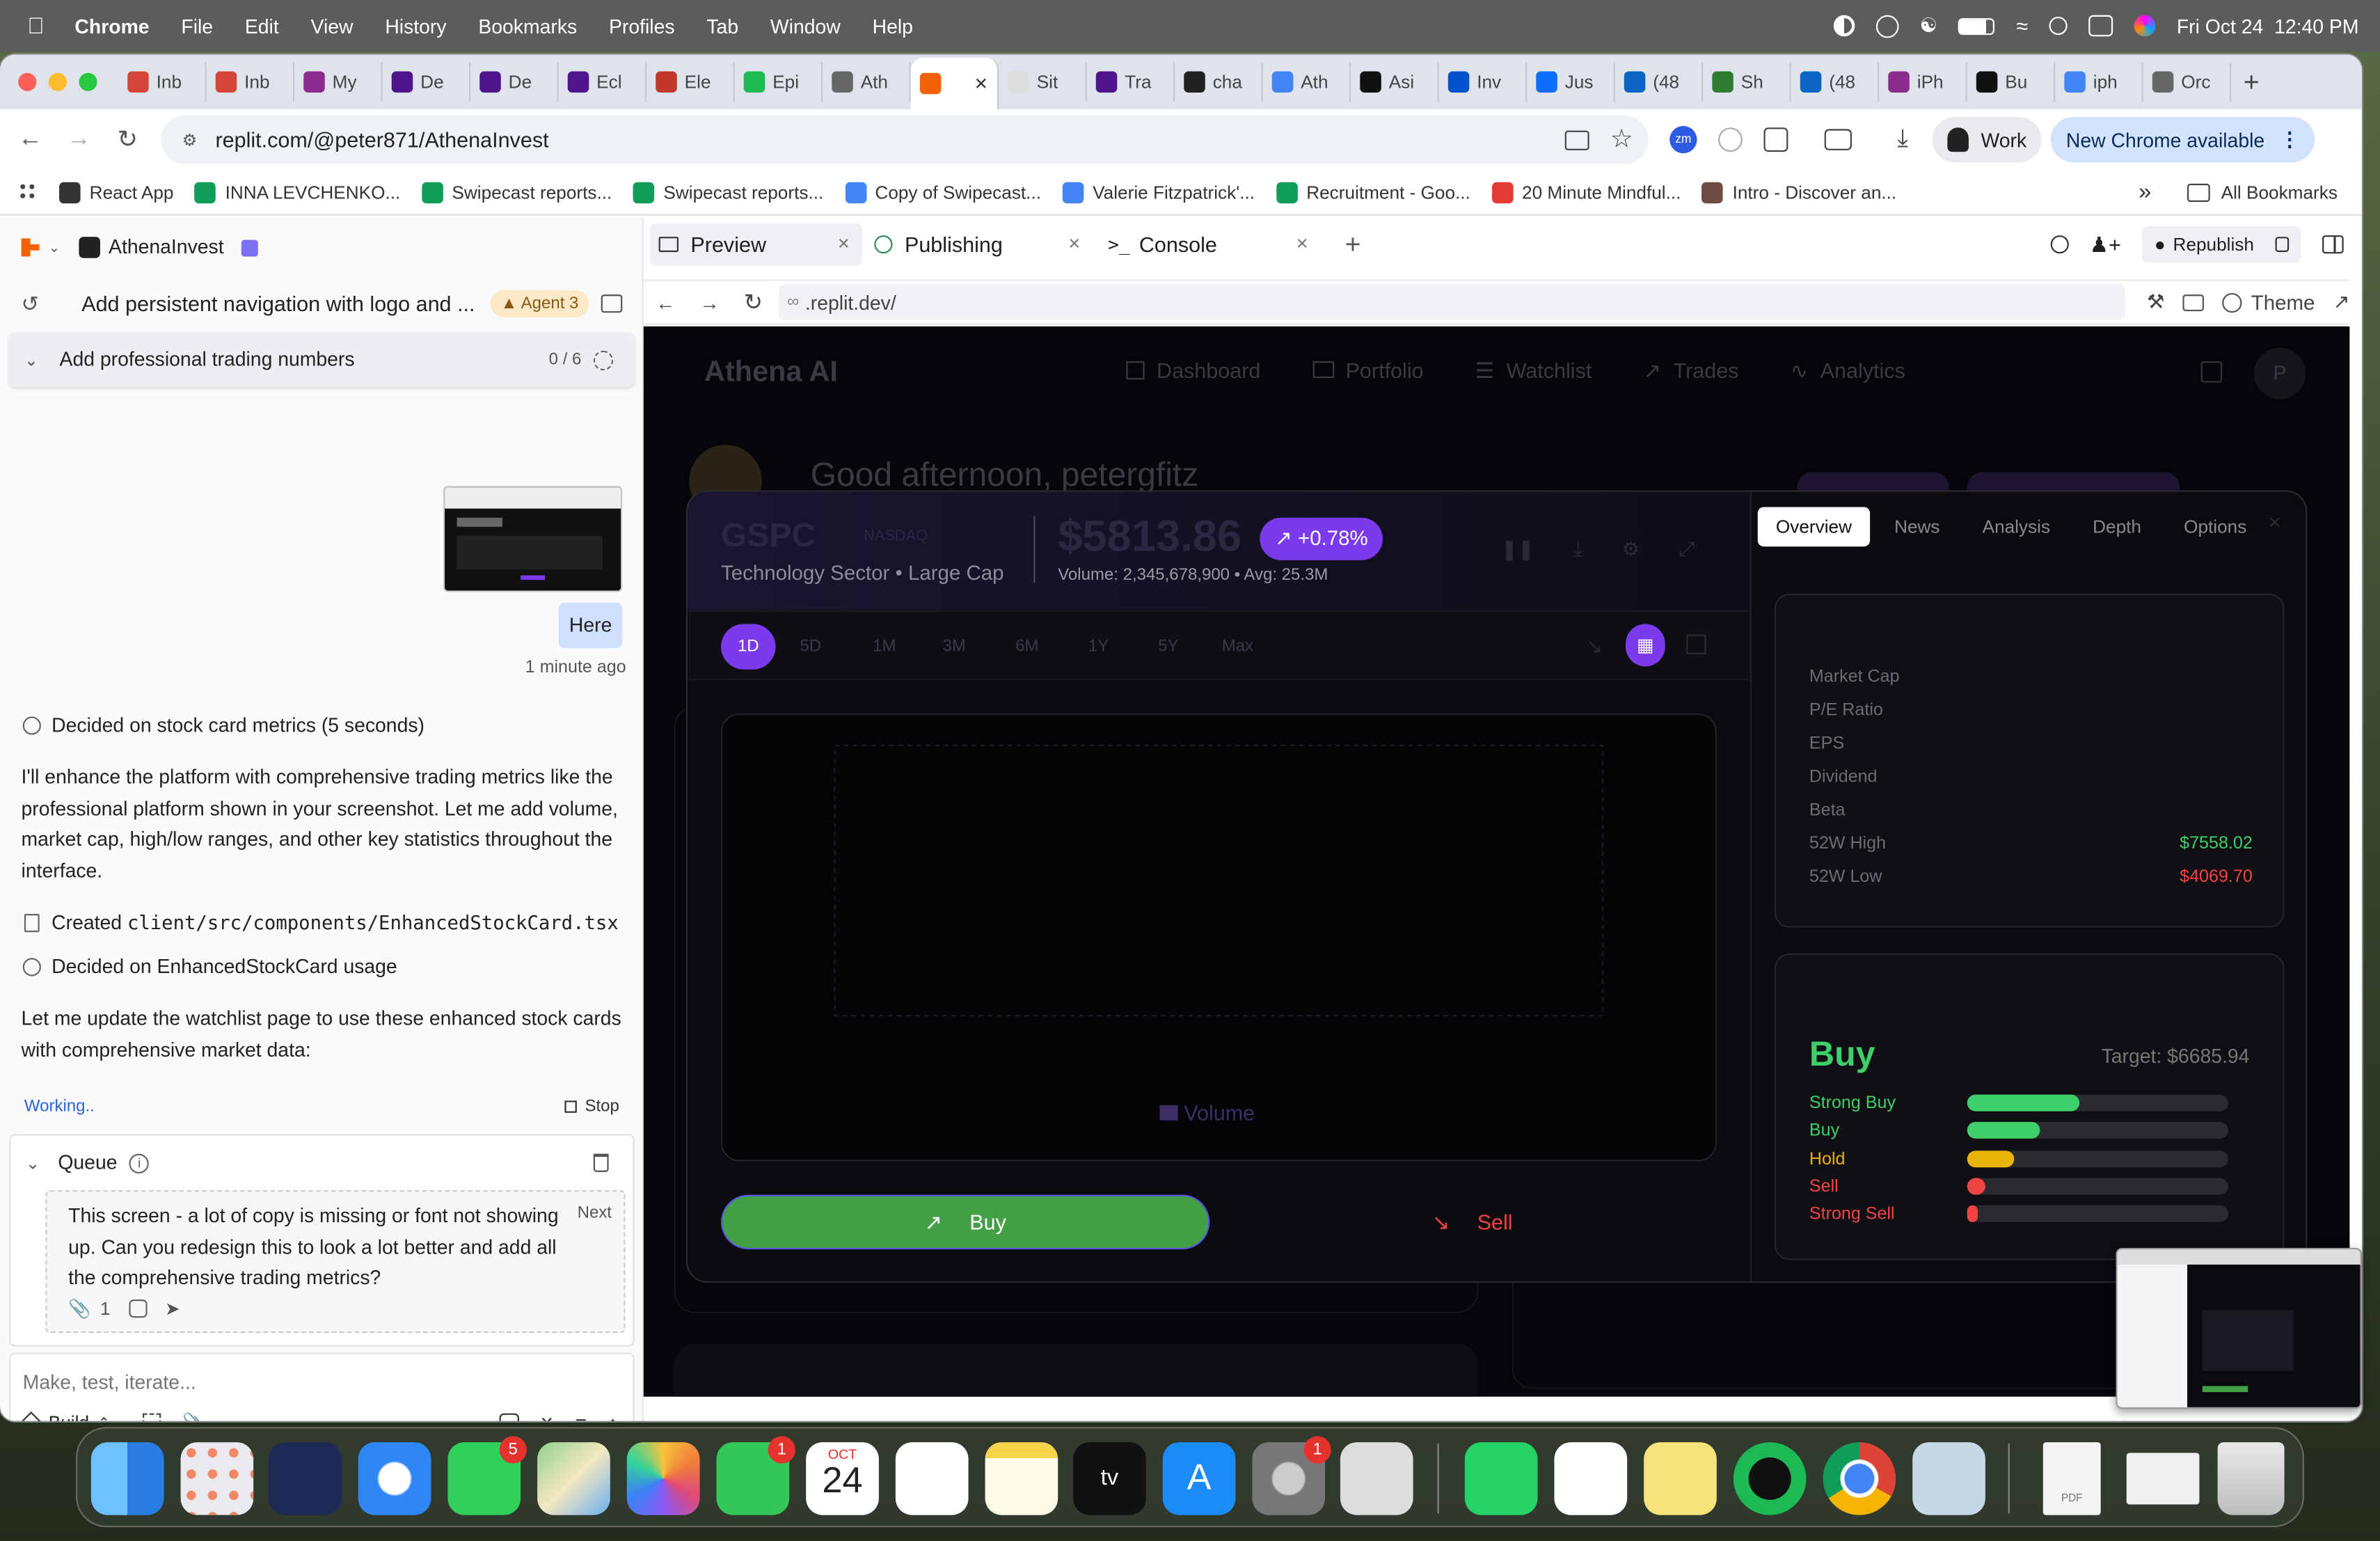 This screenshot has height=1541, width=2380. What do you see at coordinates (111, 26) in the screenshot?
I see `menu-app-name: Chrome` at bounding box center [111, 26].